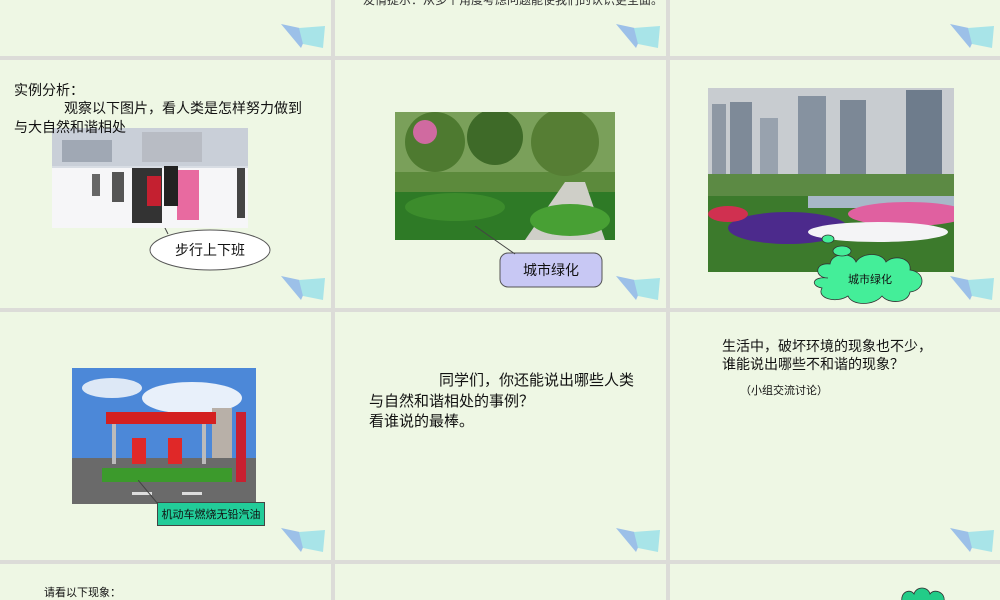 The height and width of the screenshot is (600, 1000). I want to click on slide-thumbnail-4: 实例分析： 观察以下图片，看人类是怎样努力做到与大自然和谐相处 步行上下班, so click(165, 184).